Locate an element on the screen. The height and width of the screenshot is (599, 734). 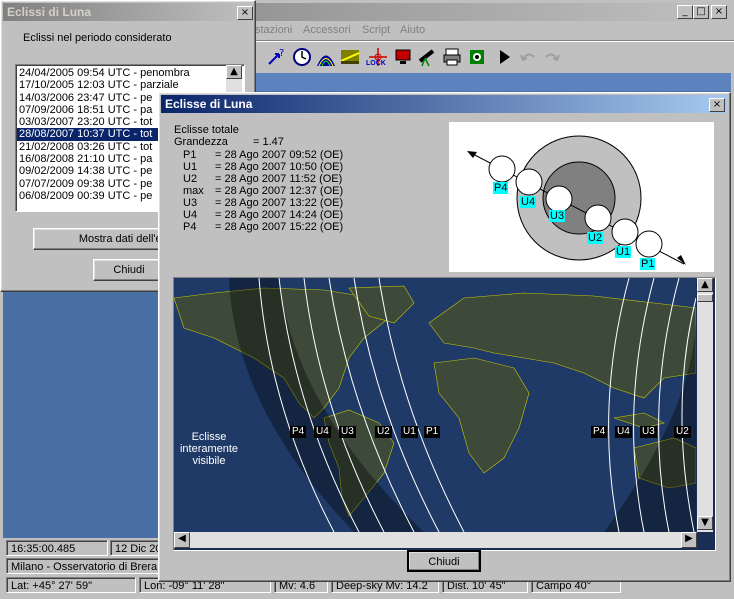
menu-script: Script is located at coordinates (376, 30).